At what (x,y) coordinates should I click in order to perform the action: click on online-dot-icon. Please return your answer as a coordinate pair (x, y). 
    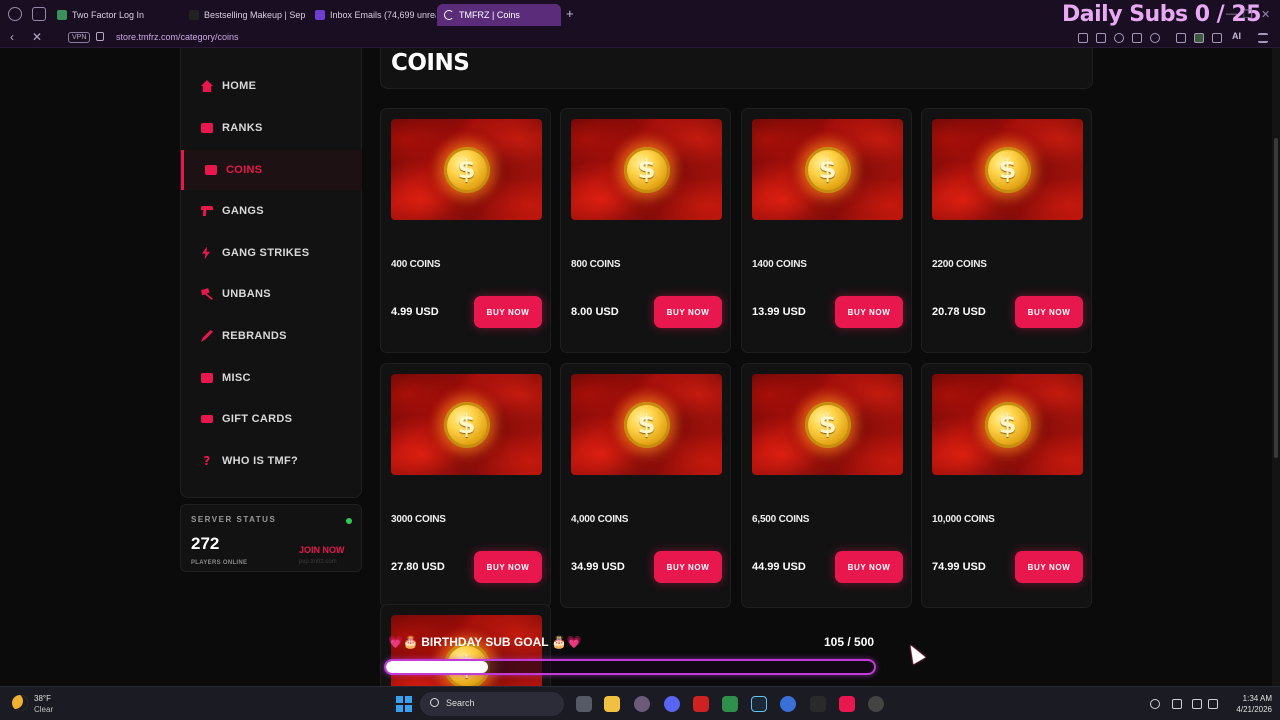
    Looking at the image, I should click on (349, 521).